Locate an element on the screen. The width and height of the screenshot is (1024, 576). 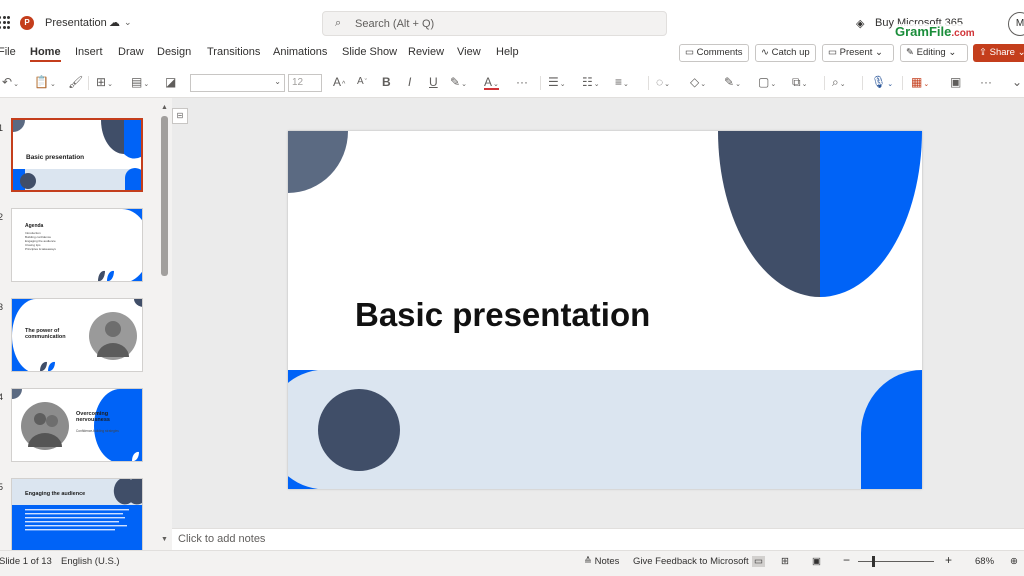
highlight-icon: ✎⌄ is located at coordinates (458, 82).